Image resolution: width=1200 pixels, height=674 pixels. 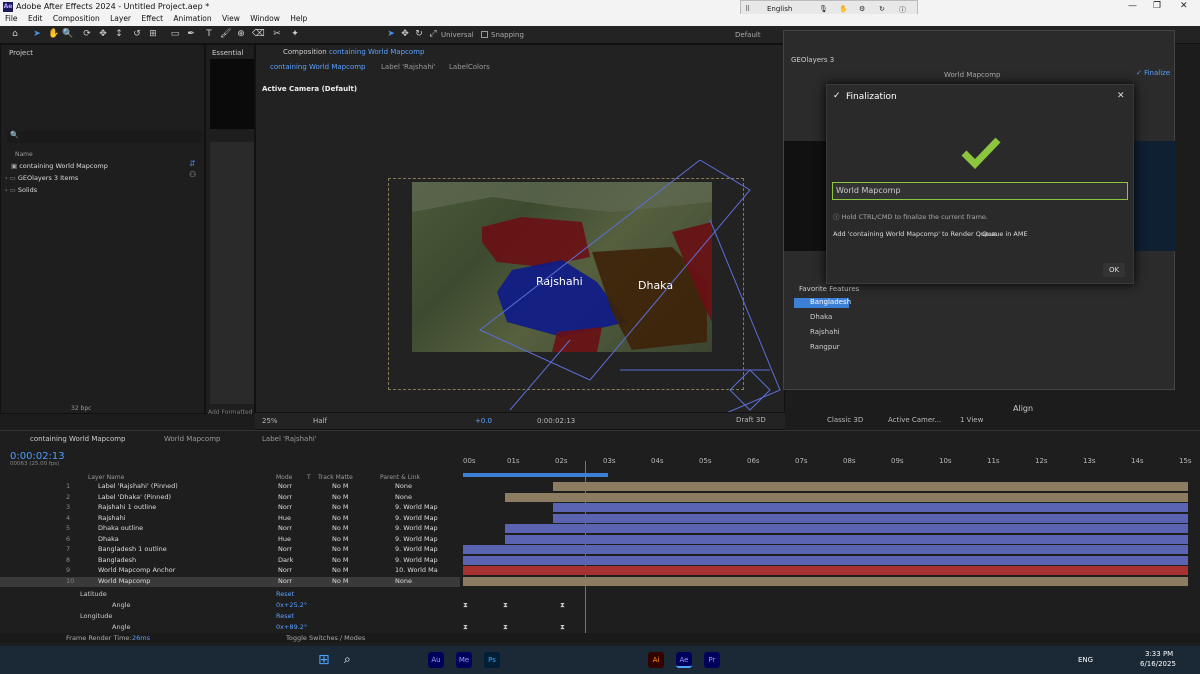 I want to click on longitude-angle-value: 0x+89.2°, so click(x=291, y=627).